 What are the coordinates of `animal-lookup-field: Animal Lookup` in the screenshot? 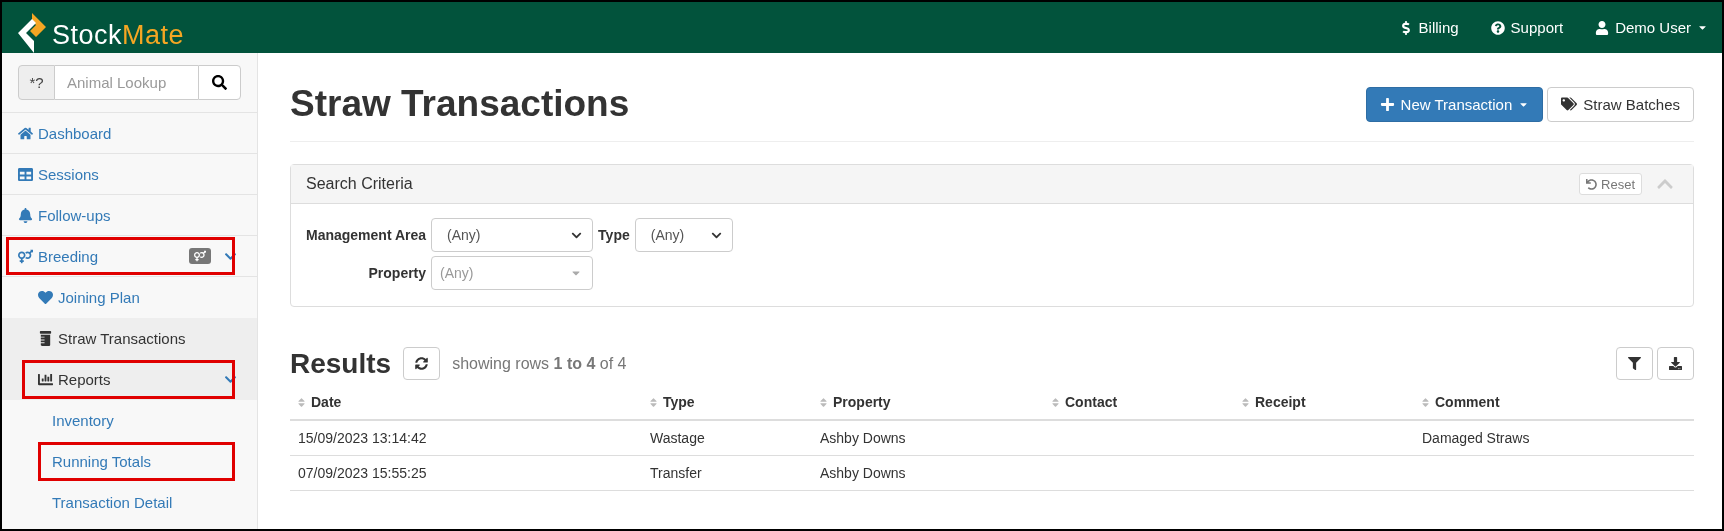 It's located at (126, 82).